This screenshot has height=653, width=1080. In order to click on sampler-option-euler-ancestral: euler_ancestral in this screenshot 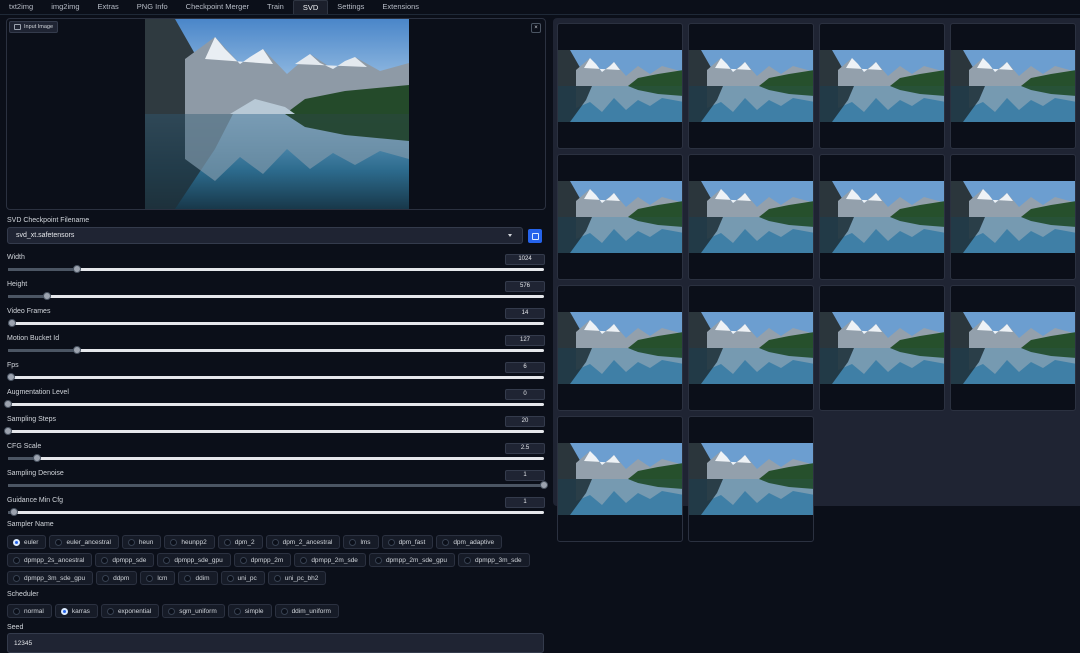, I will do `click(84, 542)`.